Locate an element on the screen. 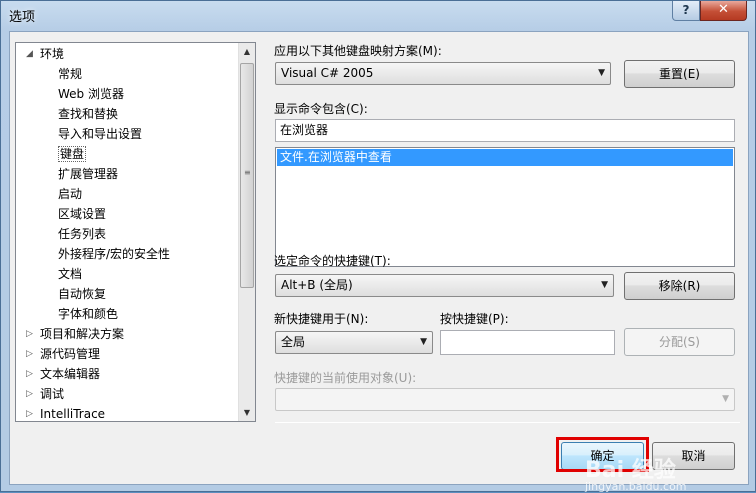 This screenshot has width=756, height=493. tree-item: 自动恢复 is located at coordinates (82, 294).